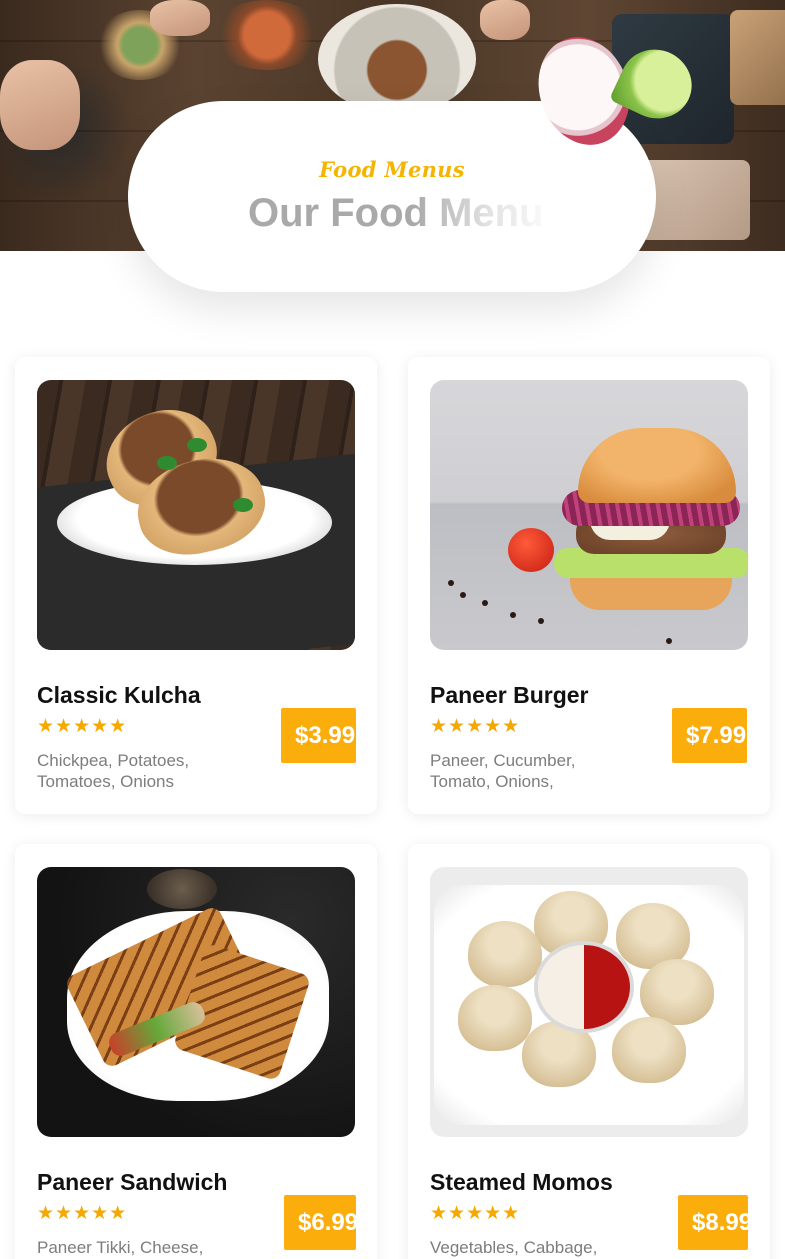 This screenshot has width=785, height=1259. I want to click on hero-burger-plate, so click(397, 59).